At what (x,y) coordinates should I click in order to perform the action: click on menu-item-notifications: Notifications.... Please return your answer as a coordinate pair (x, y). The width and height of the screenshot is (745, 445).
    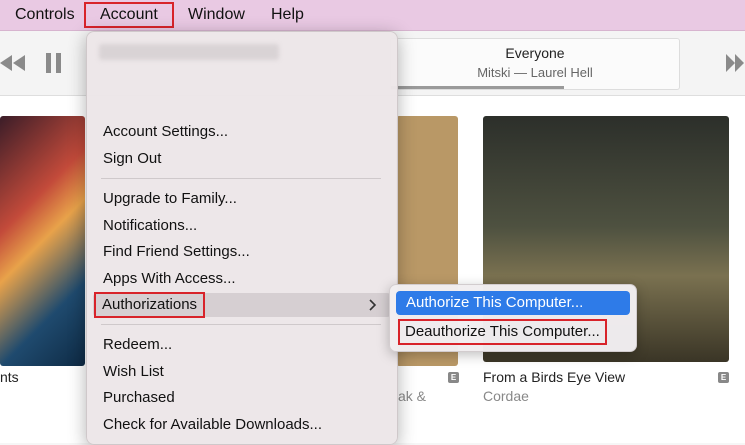
    Looking at the image, I should click on (150, 226).